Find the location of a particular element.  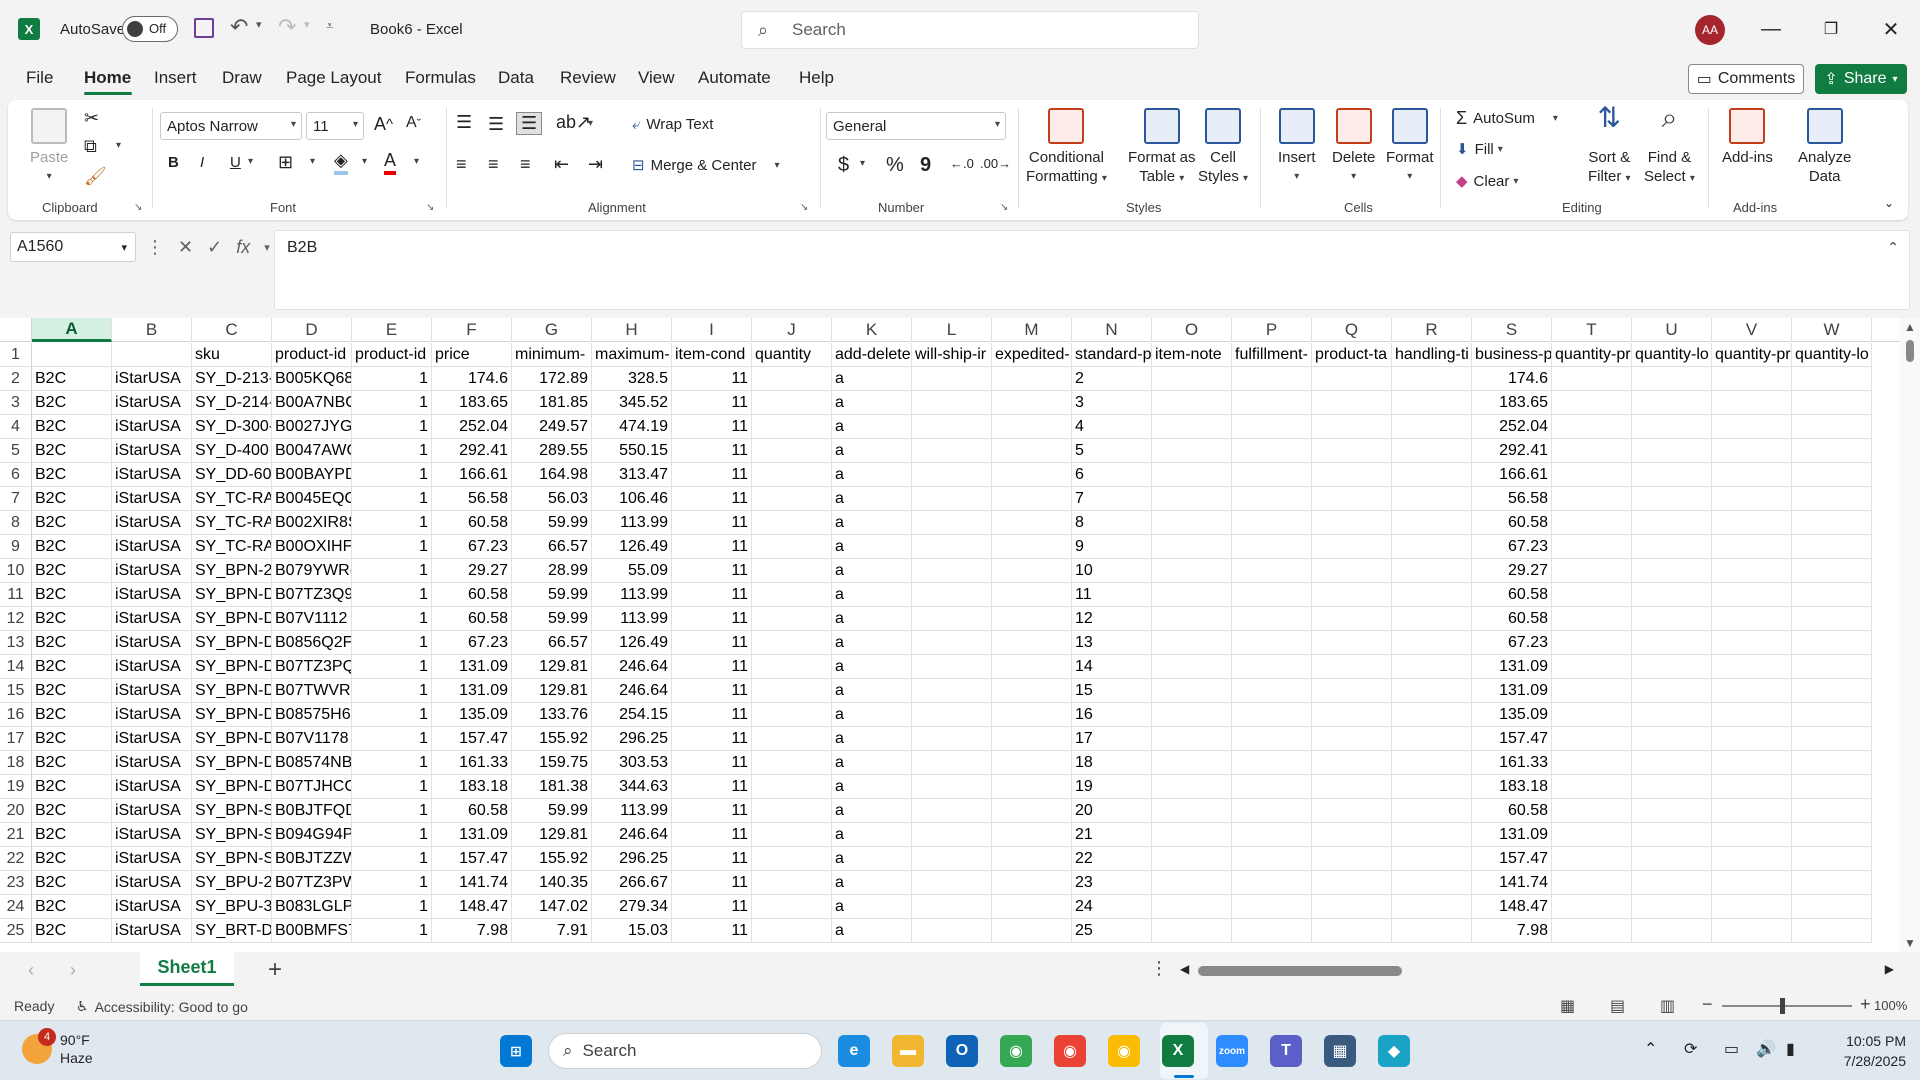

borders-icon: ⊞ is located at coordinates (285, 162).